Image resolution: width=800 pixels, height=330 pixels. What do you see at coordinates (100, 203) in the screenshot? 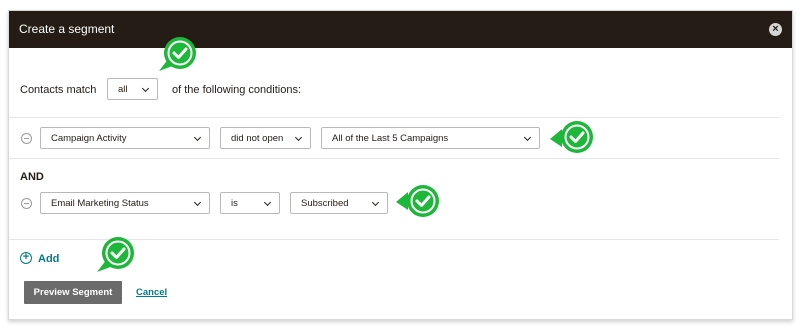
I see `condition-field-value: Email Marketing Status` at bounding box center [100, 203].